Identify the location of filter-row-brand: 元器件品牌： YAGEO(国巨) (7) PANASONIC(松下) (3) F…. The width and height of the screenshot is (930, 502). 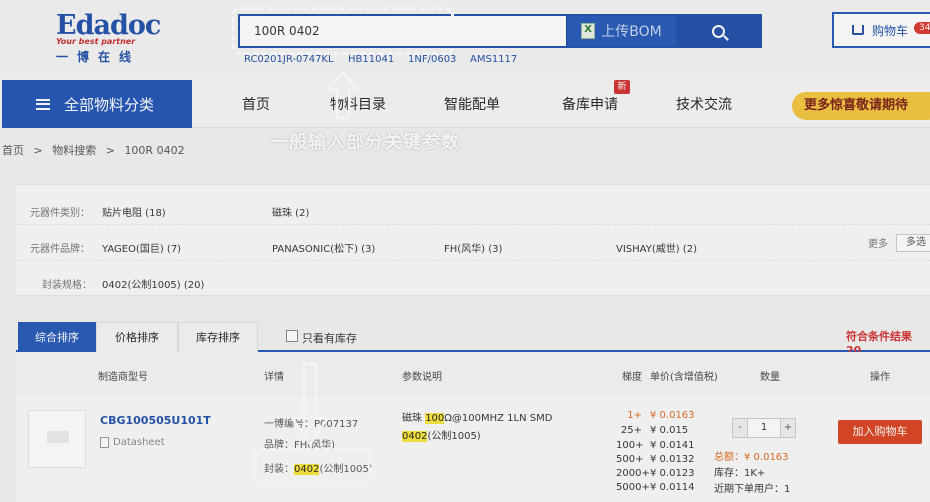
(473, 243).